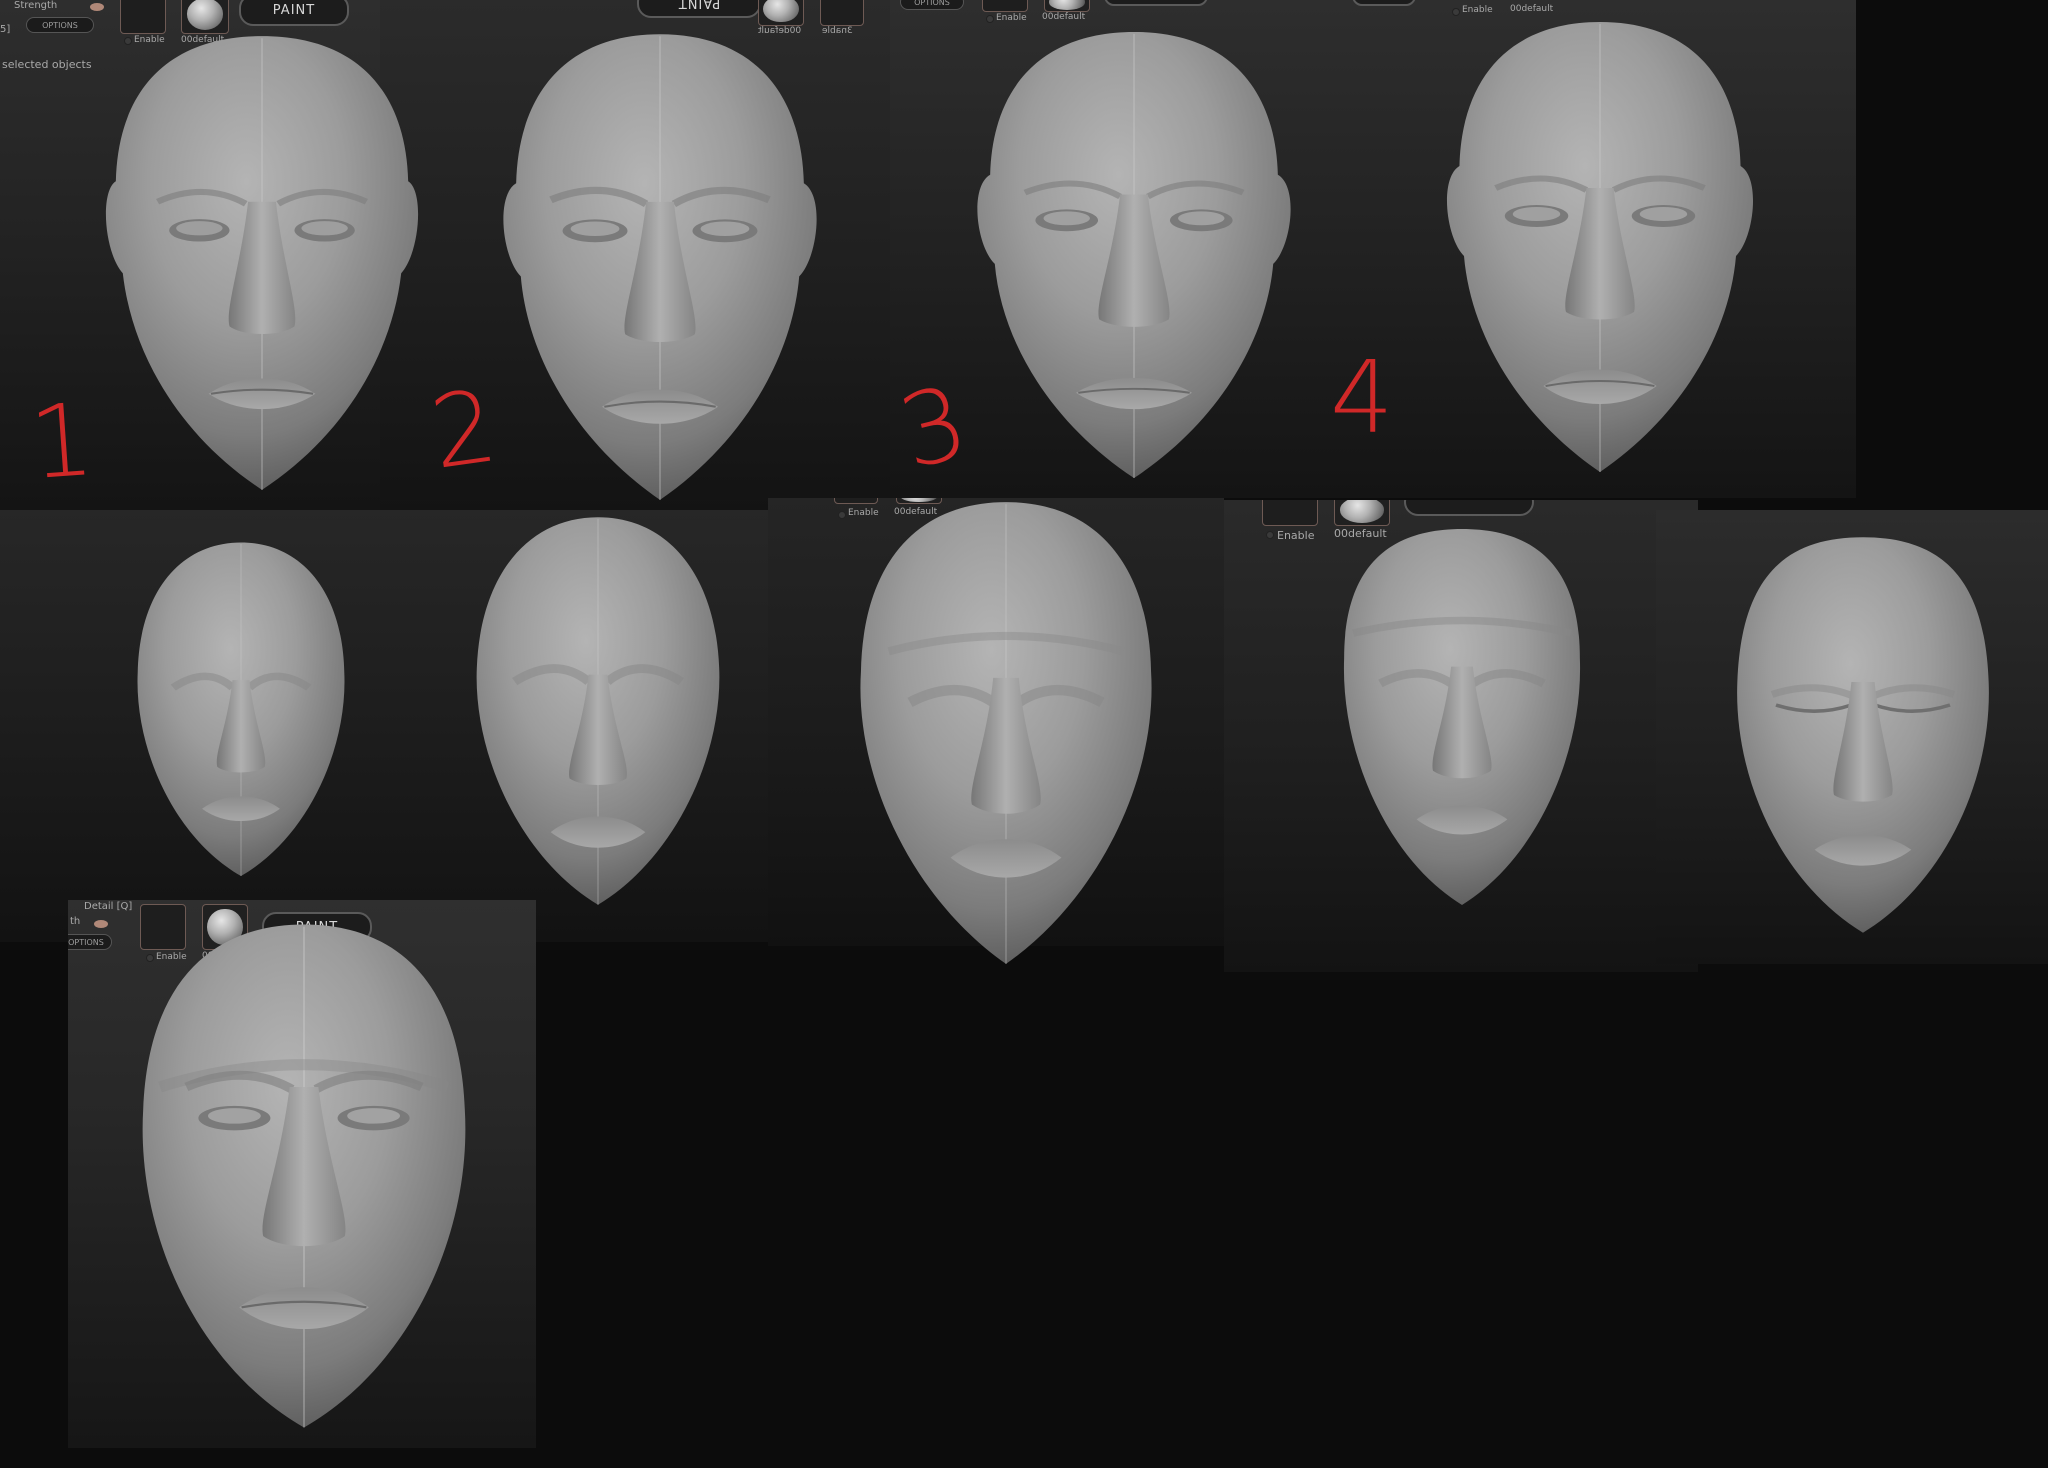  Describe the element at coordinates (1064, 17) in the screenshot. I see `material-label-3: 00default` at that location.